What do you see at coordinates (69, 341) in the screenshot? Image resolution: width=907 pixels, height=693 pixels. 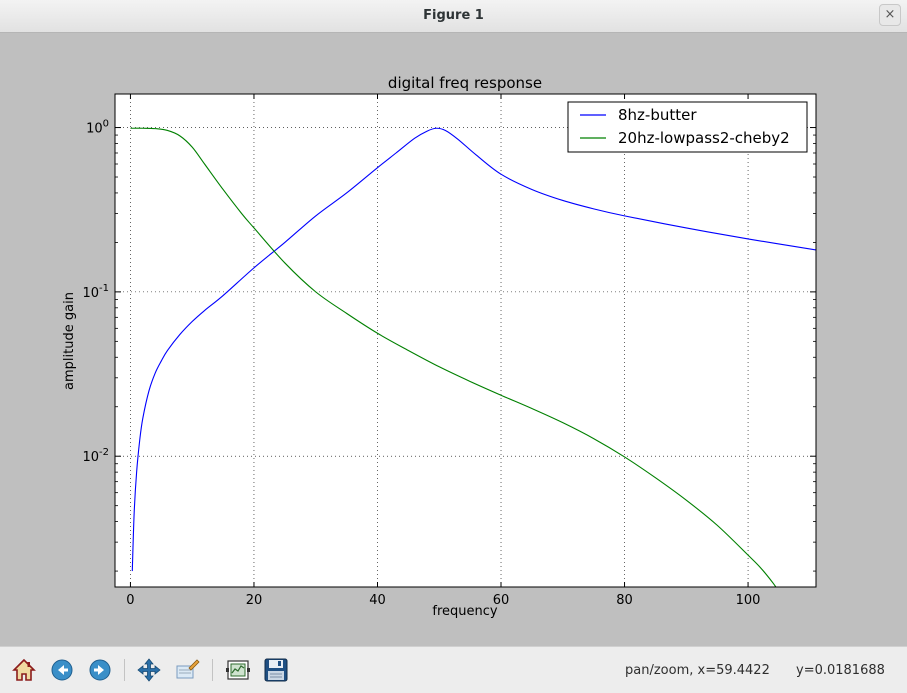 I see `y-axis-label: amplitude gain` at bounding box center [69, 341].